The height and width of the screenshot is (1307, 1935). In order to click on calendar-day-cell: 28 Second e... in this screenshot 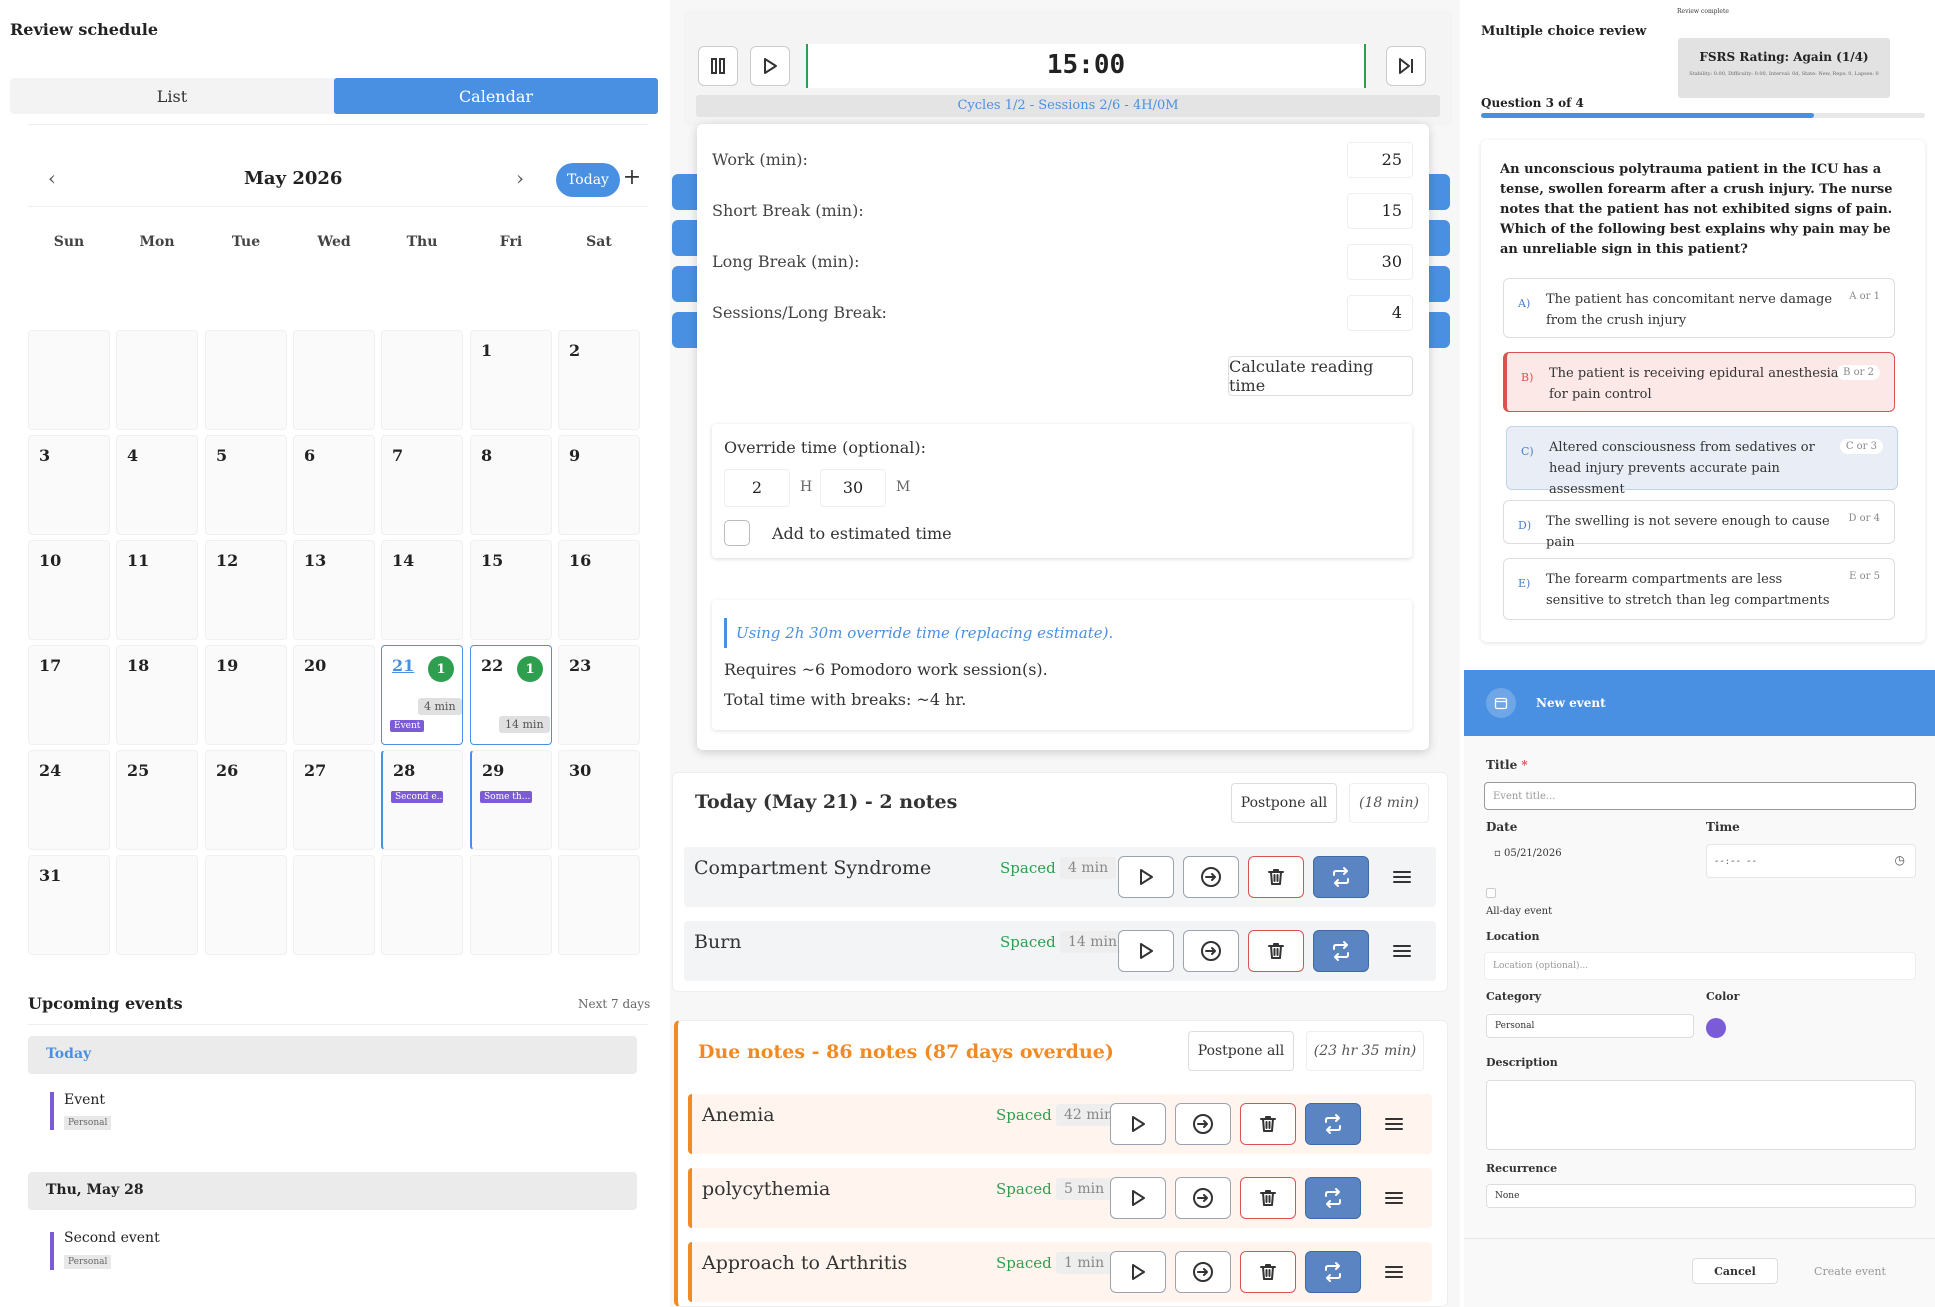, I will do `click(422, 800)`.